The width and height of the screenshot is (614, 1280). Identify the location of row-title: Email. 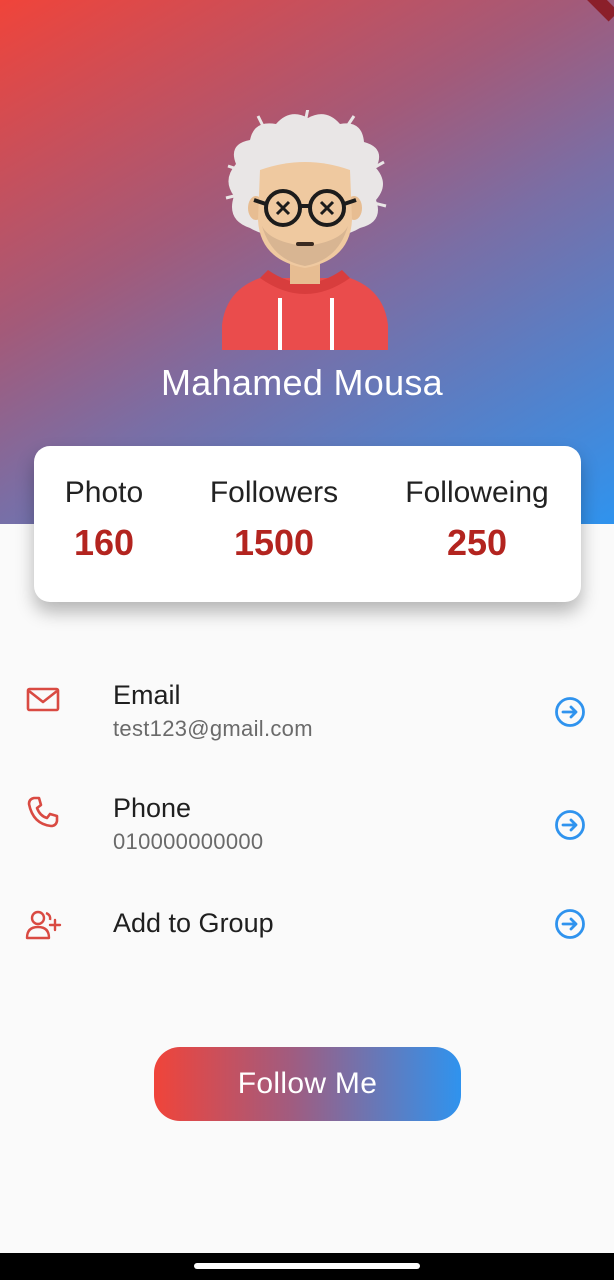
(147, 695).